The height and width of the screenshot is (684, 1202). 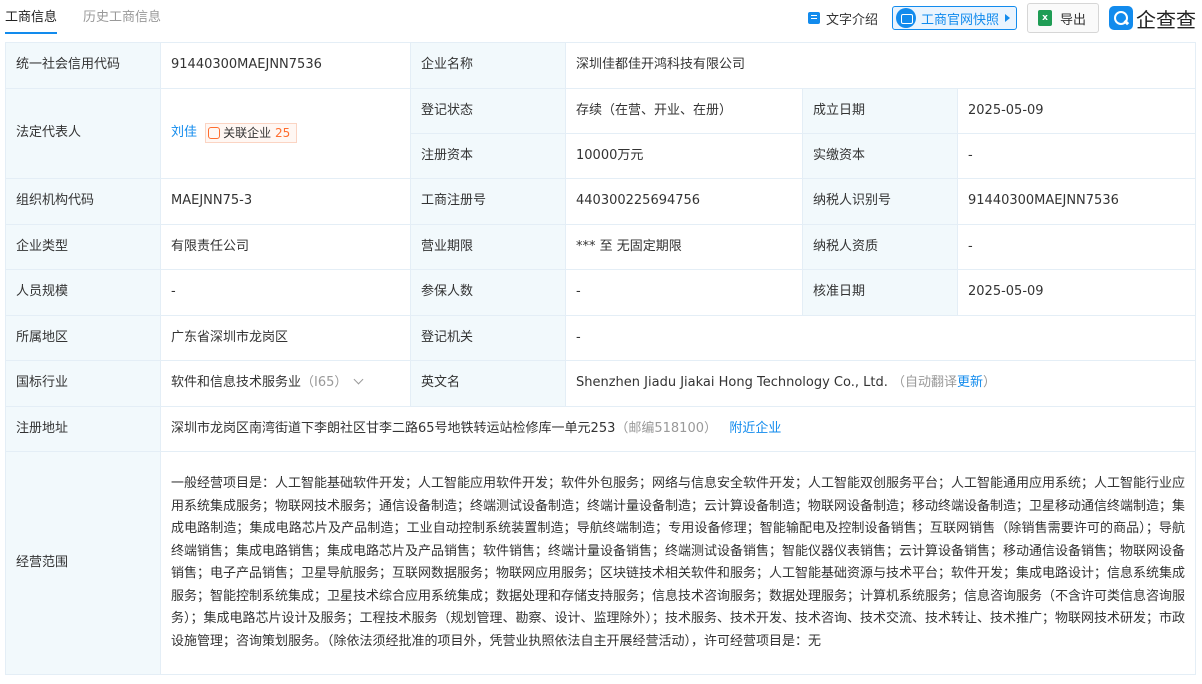 What do you see at coordinates (83, 429) in the screenshot?
I see `address-label: 注册地址` at bounding box center [83, 429].